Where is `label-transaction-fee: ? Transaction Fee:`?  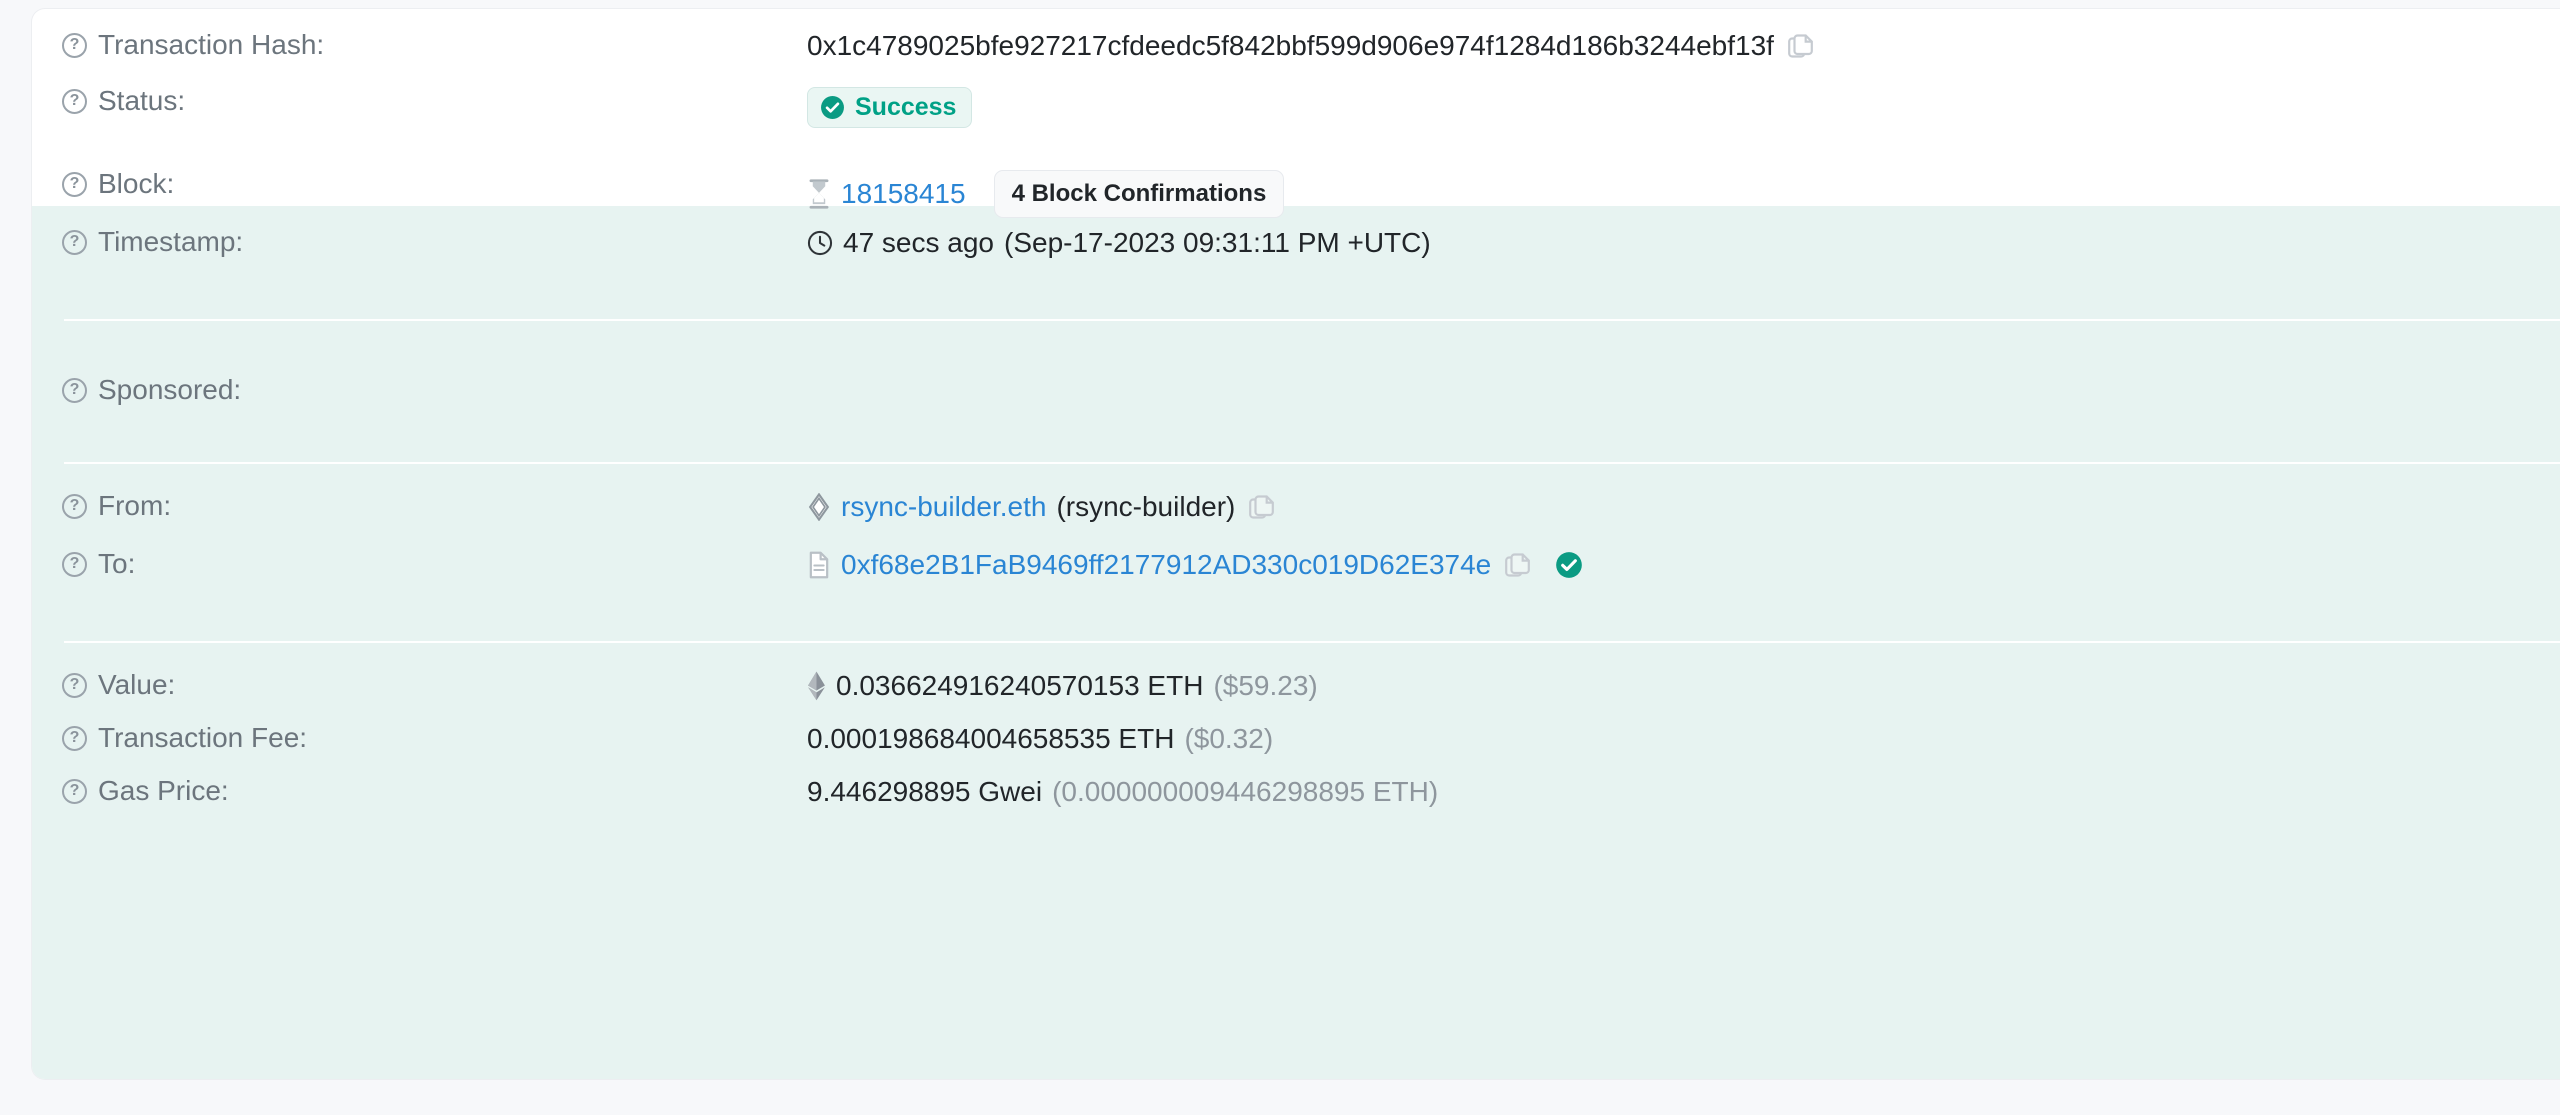 label-transaction-fee: ? Transaction Fee: is located at coordinates (419, 738).